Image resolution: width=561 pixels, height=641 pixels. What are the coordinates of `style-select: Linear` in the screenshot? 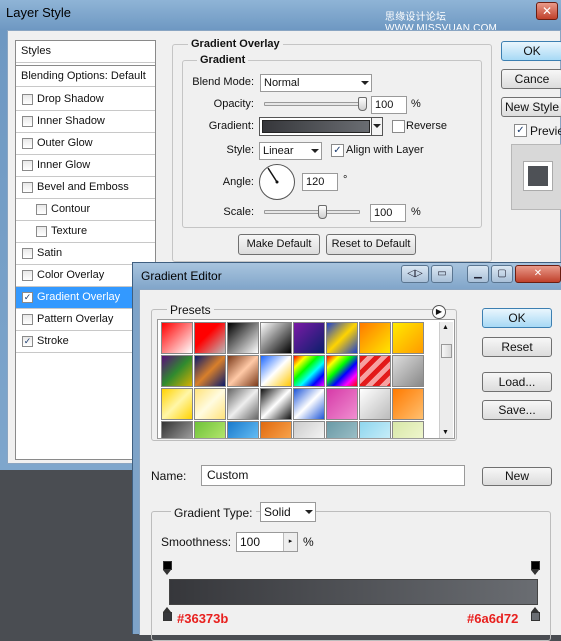 It's located at (290, 151).